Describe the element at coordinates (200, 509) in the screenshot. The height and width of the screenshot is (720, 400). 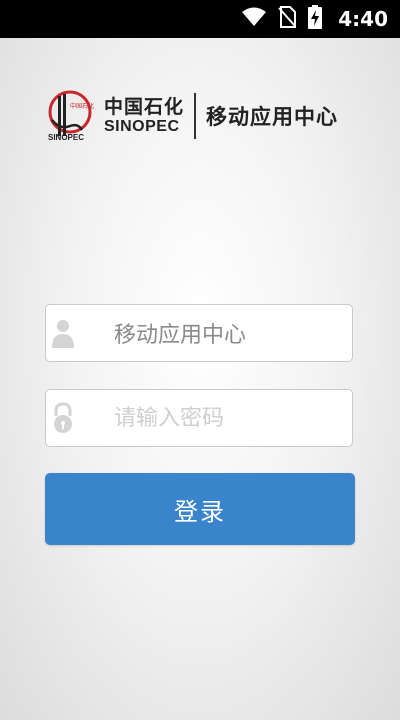
I see `login-button: 登录` at that location.